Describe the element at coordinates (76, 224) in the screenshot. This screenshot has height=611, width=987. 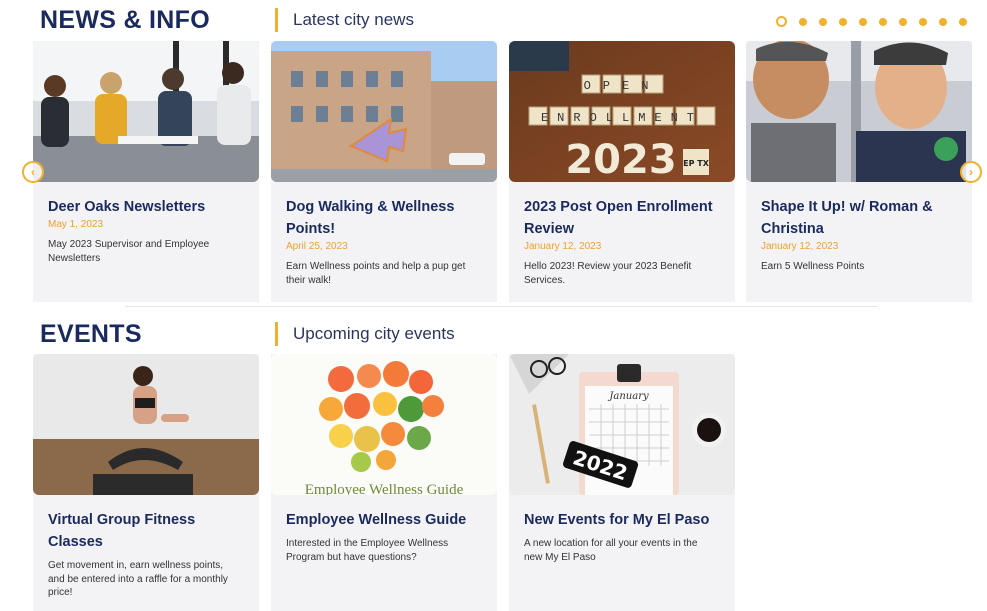
I see `news-card-date: May 1, 2023` at that location.